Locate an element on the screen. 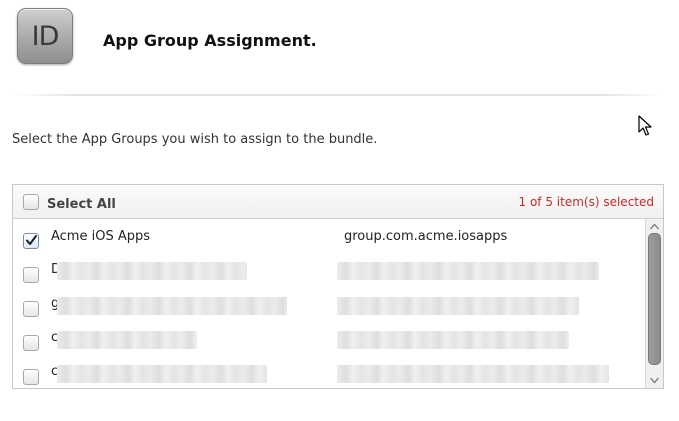  id-badge-icon: ID is located at coordinates (45, 36).